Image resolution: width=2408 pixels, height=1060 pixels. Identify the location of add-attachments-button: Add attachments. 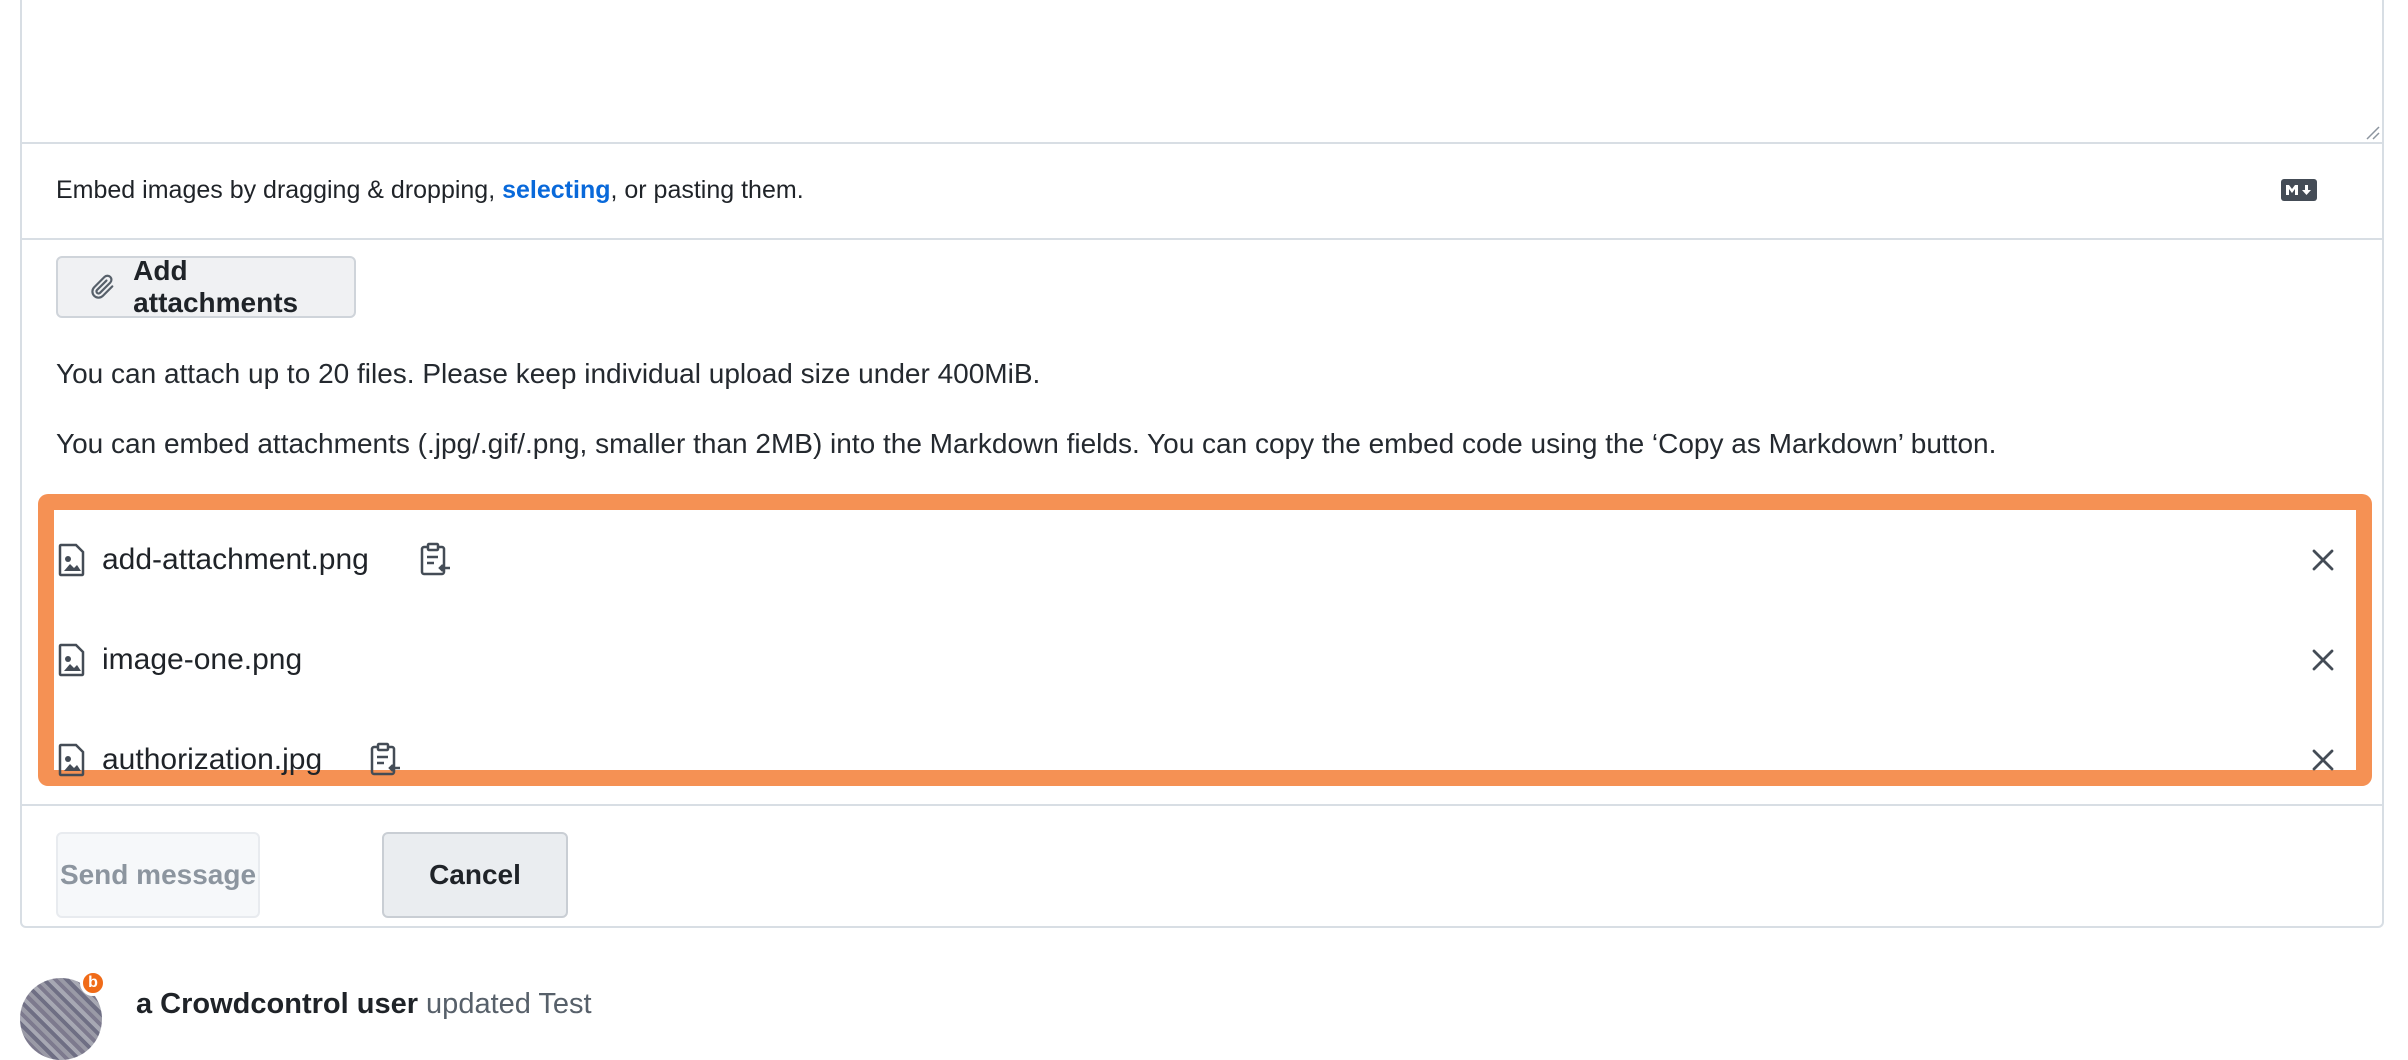
(206, 286).